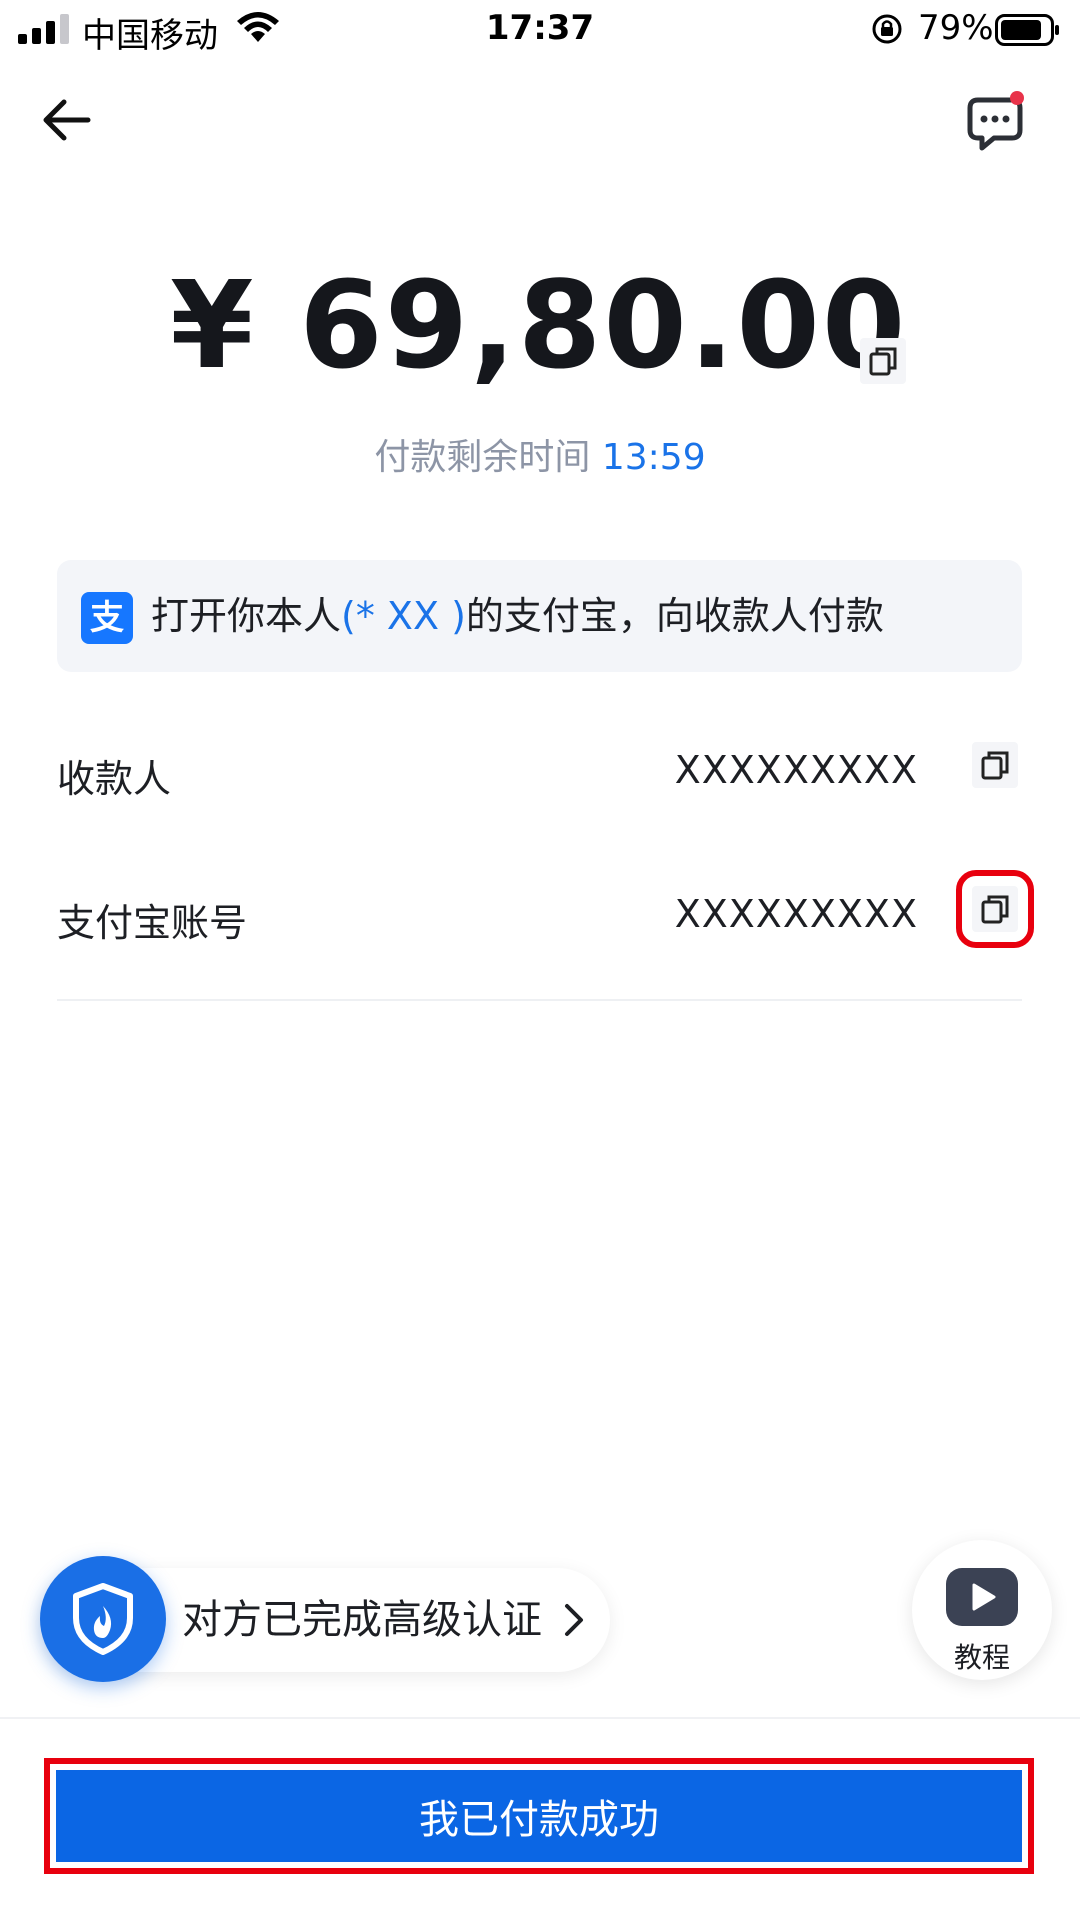 The width and height of the screenshot is (1080, 1921). Describe the element at coordinates (539, 326) in the screenshot. I see `payment-amount: ¥ 69,80.00` at that location.